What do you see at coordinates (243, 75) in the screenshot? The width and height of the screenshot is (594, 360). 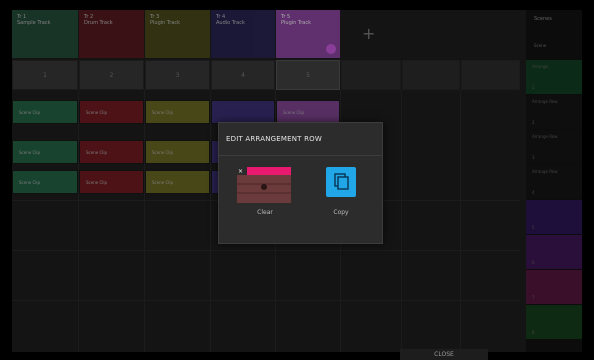 I see `sequence-cell-4: 4` at bounding box center [243, 75].